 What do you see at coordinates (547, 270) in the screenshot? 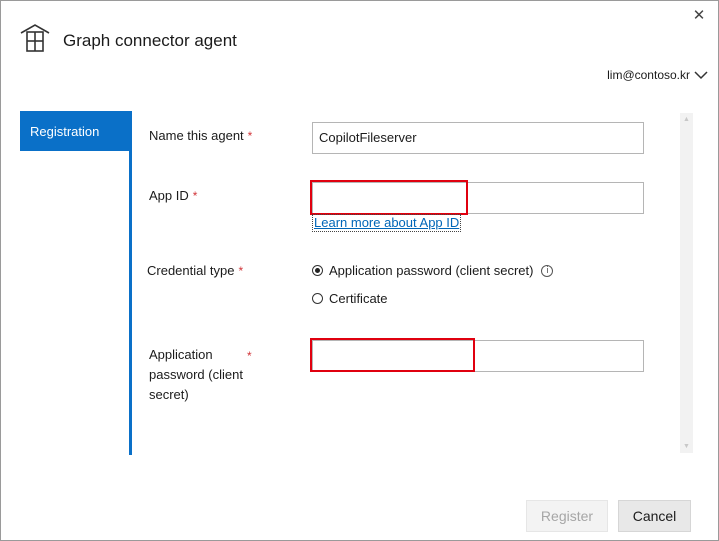
I see `info-icon: i` at bounding box center [547, 270].